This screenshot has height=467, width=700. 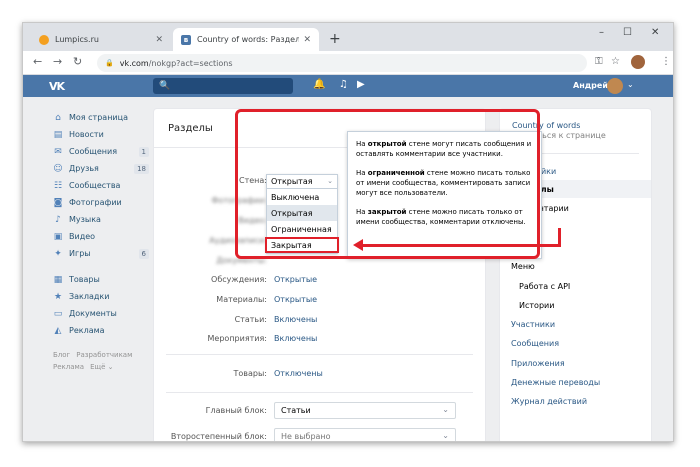 I want to click on close-window-button: ✕, so click(x=655, y=32).